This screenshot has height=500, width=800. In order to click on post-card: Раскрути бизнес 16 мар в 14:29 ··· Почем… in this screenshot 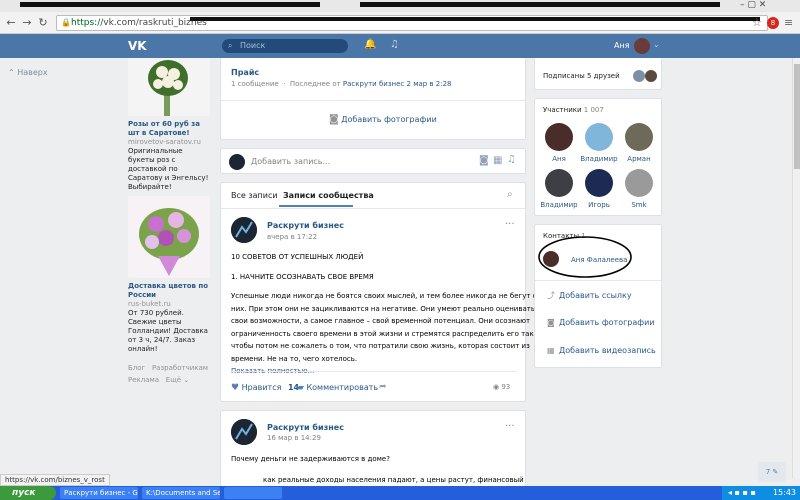, I will do `click(373, 448)`.